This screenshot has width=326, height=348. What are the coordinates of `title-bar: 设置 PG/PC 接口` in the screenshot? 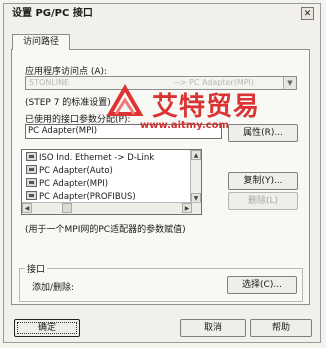 It's located at (162, 14).